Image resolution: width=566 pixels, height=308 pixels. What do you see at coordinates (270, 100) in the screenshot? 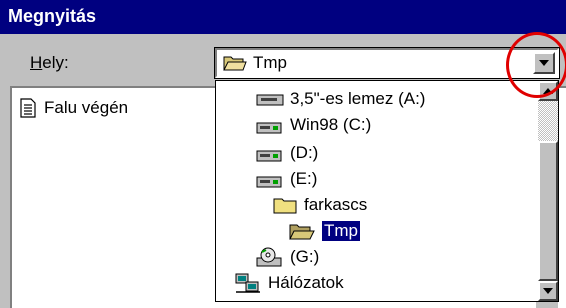
I see `floppy-drive-icon` at bounding box center [270, 100].